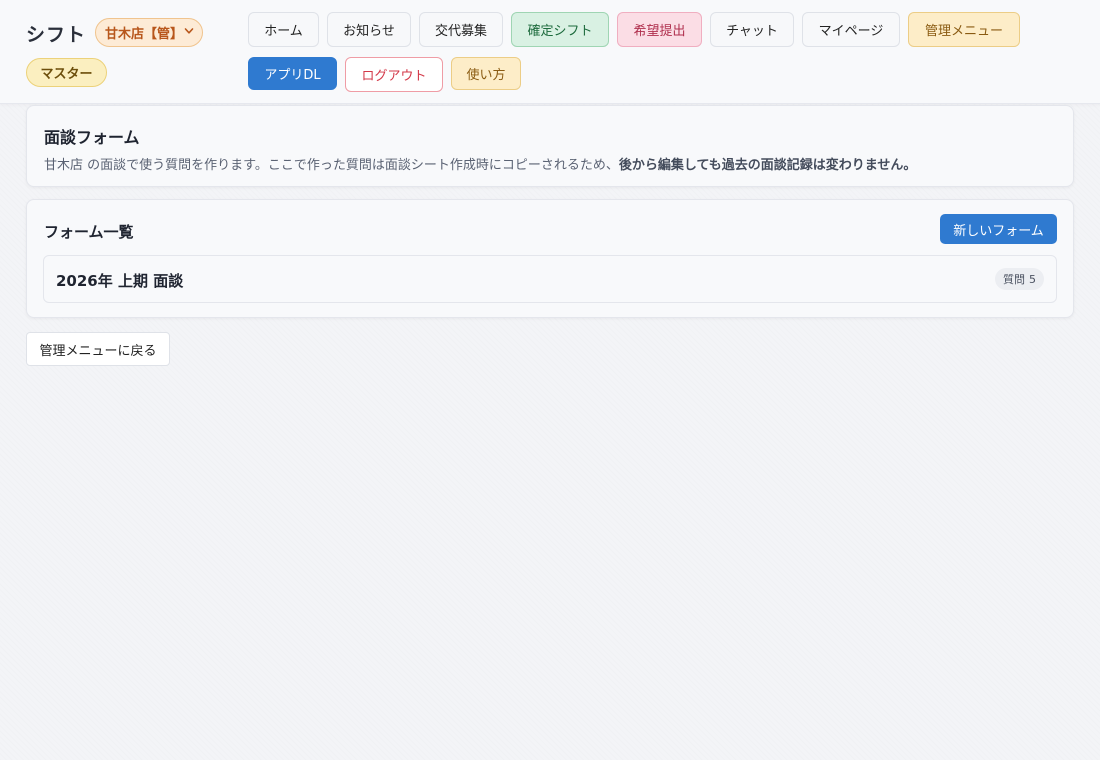 The width and height of the screenshot is (1100, 760). I want to click on question-count-badge: 質問 5, so click(1019, 279).